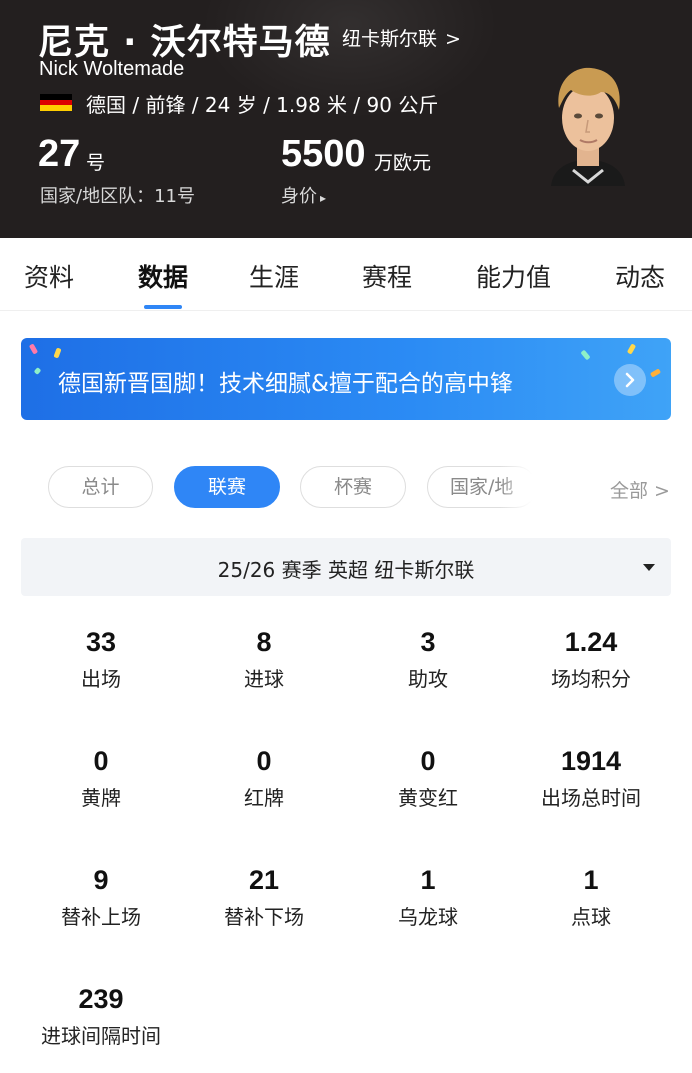 This screenshot has height=1073, width=692. I want to click on club-link: 纽卡斯尔联 >, so click(401, 37).